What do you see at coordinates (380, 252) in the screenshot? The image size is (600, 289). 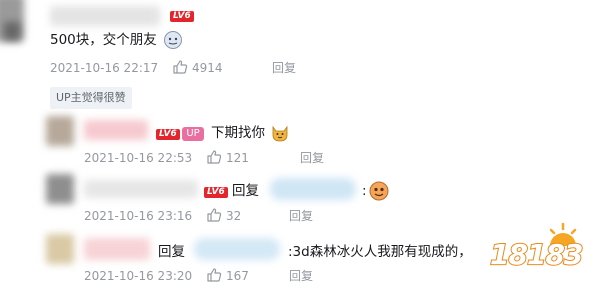 I see `reply-text: :3d森林冰火人我那有现成的，` at bounding box center [380, 252].